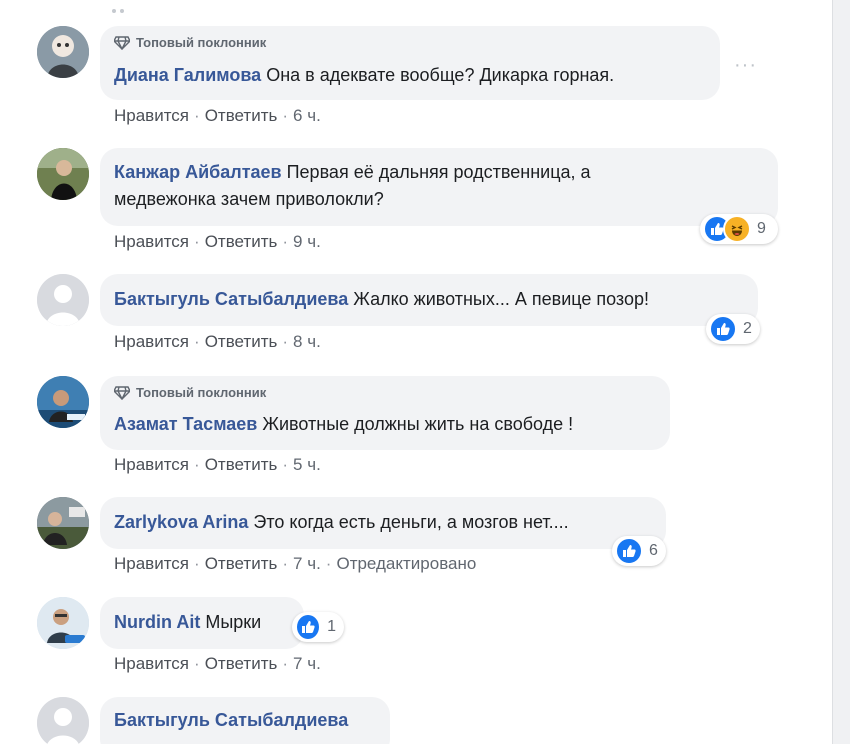 This screenshot has height=744, width=850. What do you see at coordinates (331, 626) in the screenshot?
I see `reaction-count: 1` at bounding box center [331, 626].